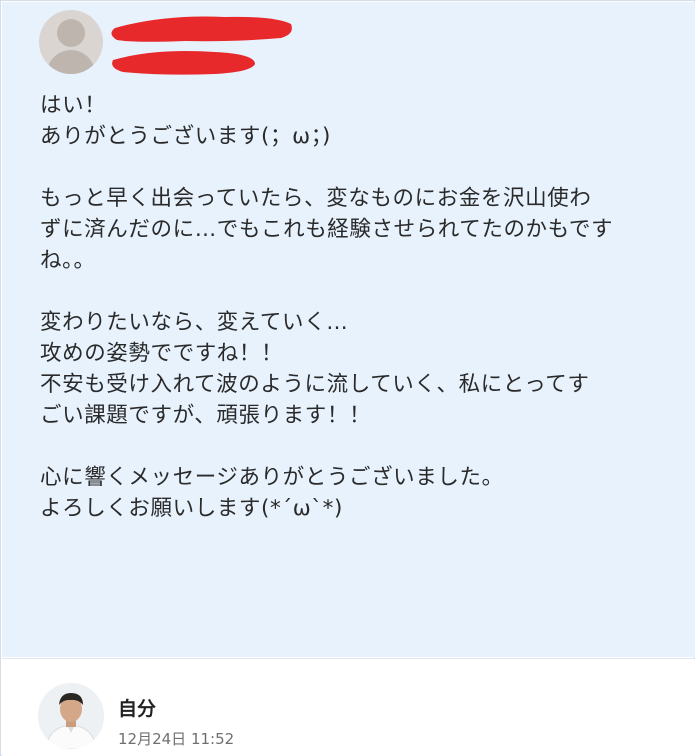 This screenshot has width=695, height=756. I want to click on redacted-sender-name, so click(201, 45).